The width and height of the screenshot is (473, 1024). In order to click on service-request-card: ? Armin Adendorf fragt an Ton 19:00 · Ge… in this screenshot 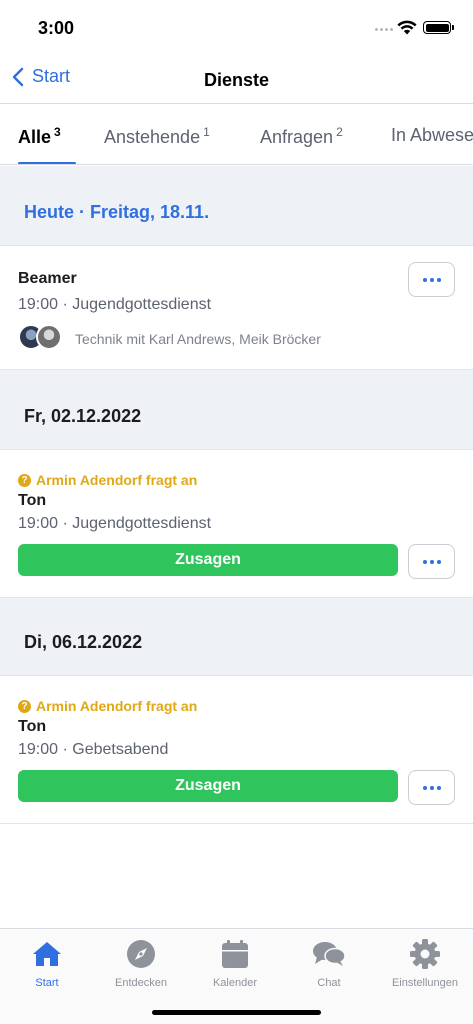, I will do `click(236, 750)`.